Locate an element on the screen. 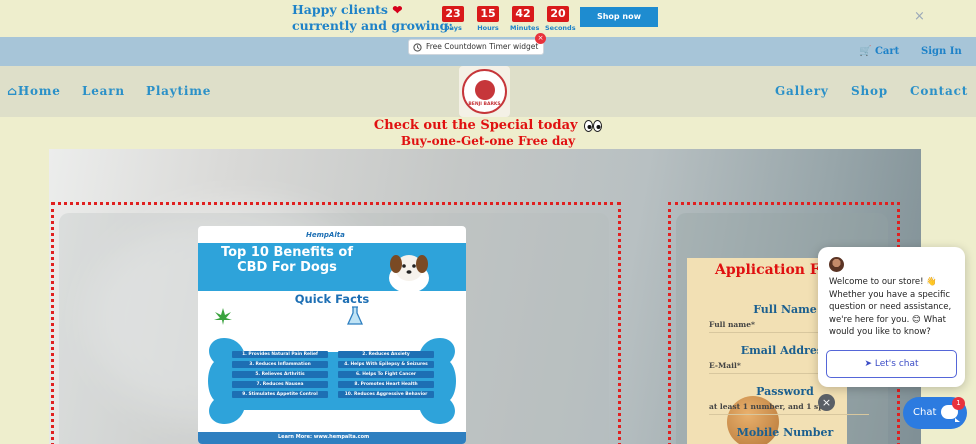 The width and height of the screenshot is (976, 444). infographic-title: Top 10 Benefits of CBD For Dogs is located at coordinates (287, 260).